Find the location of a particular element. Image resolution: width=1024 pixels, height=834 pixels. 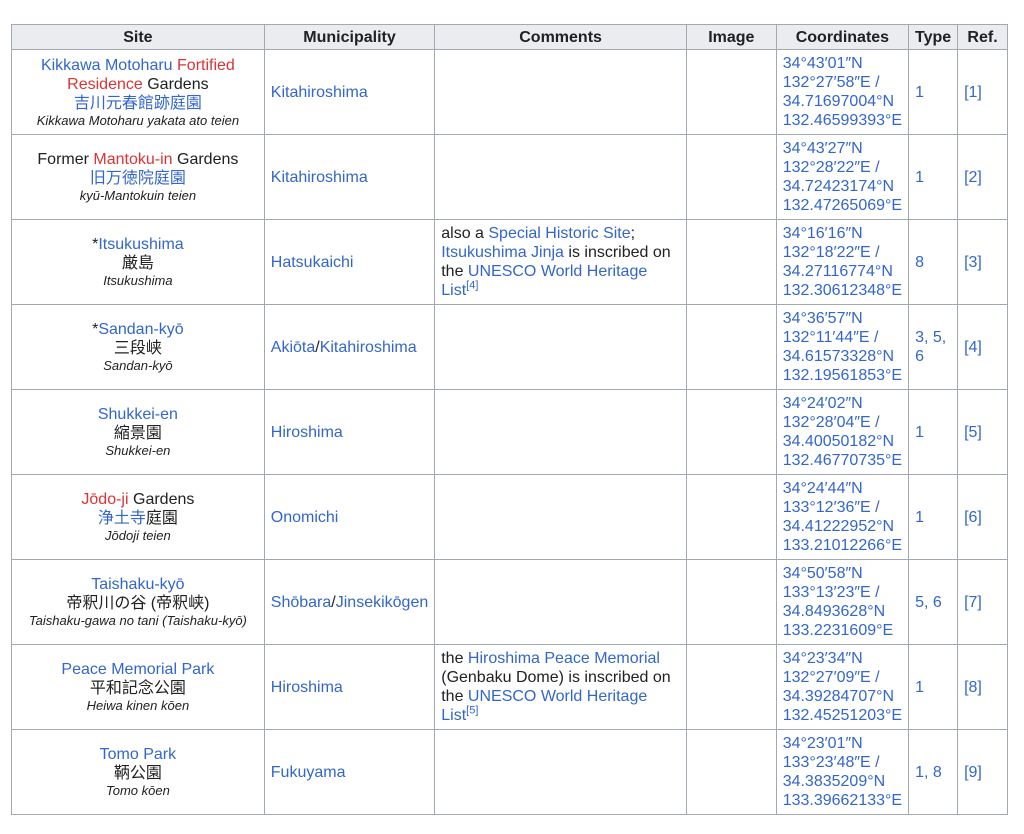

site-redlink: Mantoku-in is located at coordinates (132, 159).